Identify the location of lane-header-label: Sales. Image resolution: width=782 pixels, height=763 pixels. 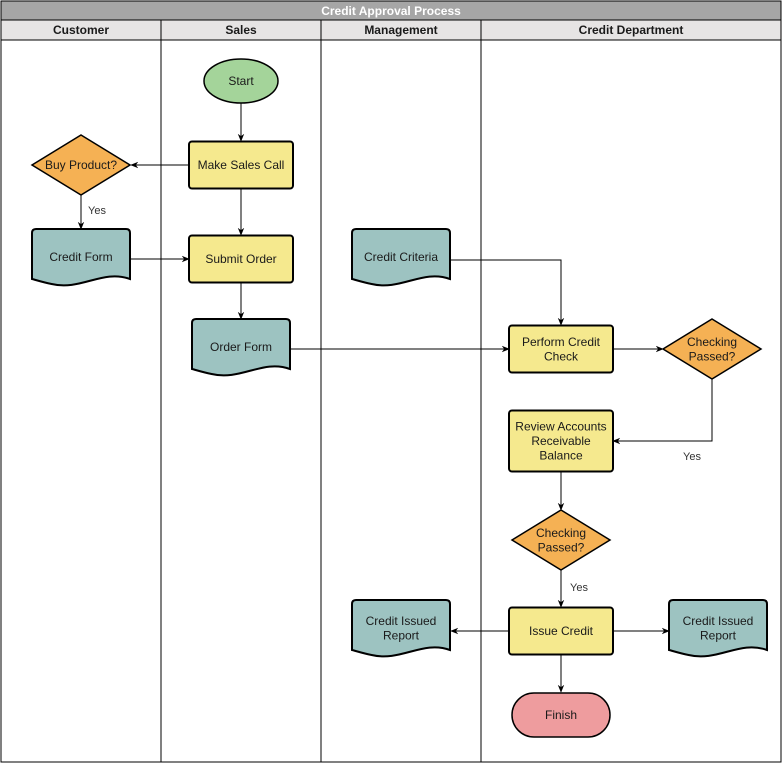
(241, 30).